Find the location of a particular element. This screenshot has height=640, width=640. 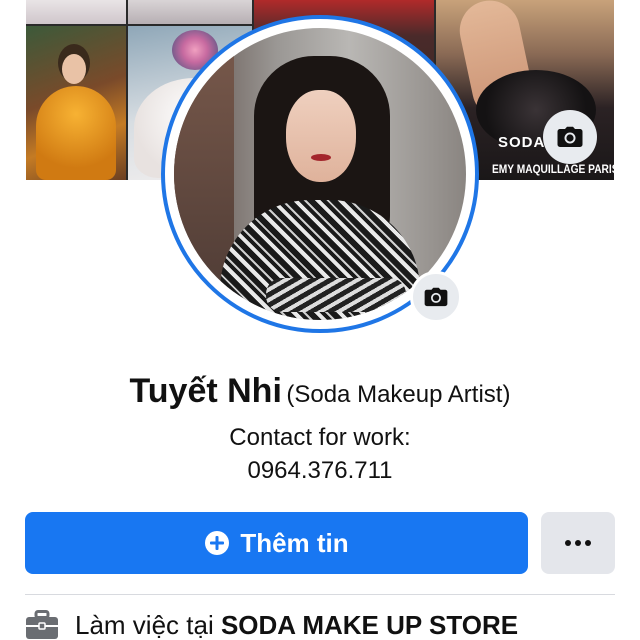

more-options-button is located at coordinates (578, 543).